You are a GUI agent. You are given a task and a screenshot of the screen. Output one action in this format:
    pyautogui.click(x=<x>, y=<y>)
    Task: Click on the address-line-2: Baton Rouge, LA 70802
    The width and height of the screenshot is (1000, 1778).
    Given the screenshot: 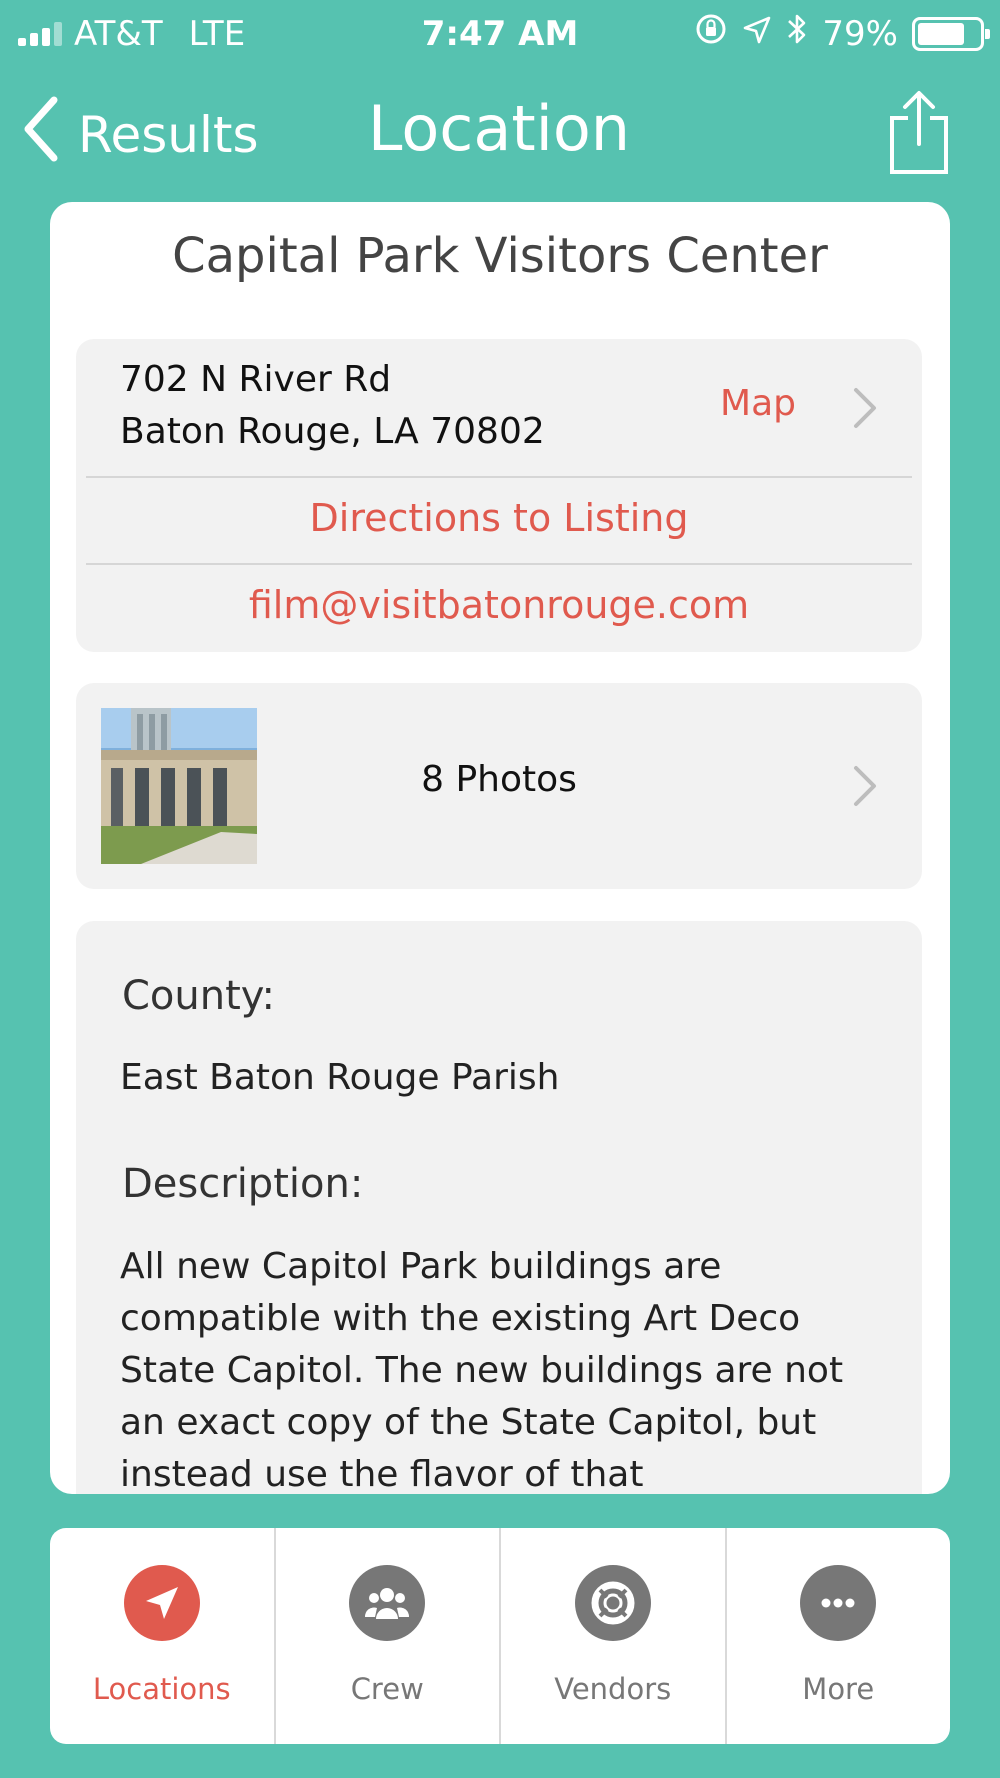 What is the action you would take?
    pyautogui.click(x=332, y=431)
    